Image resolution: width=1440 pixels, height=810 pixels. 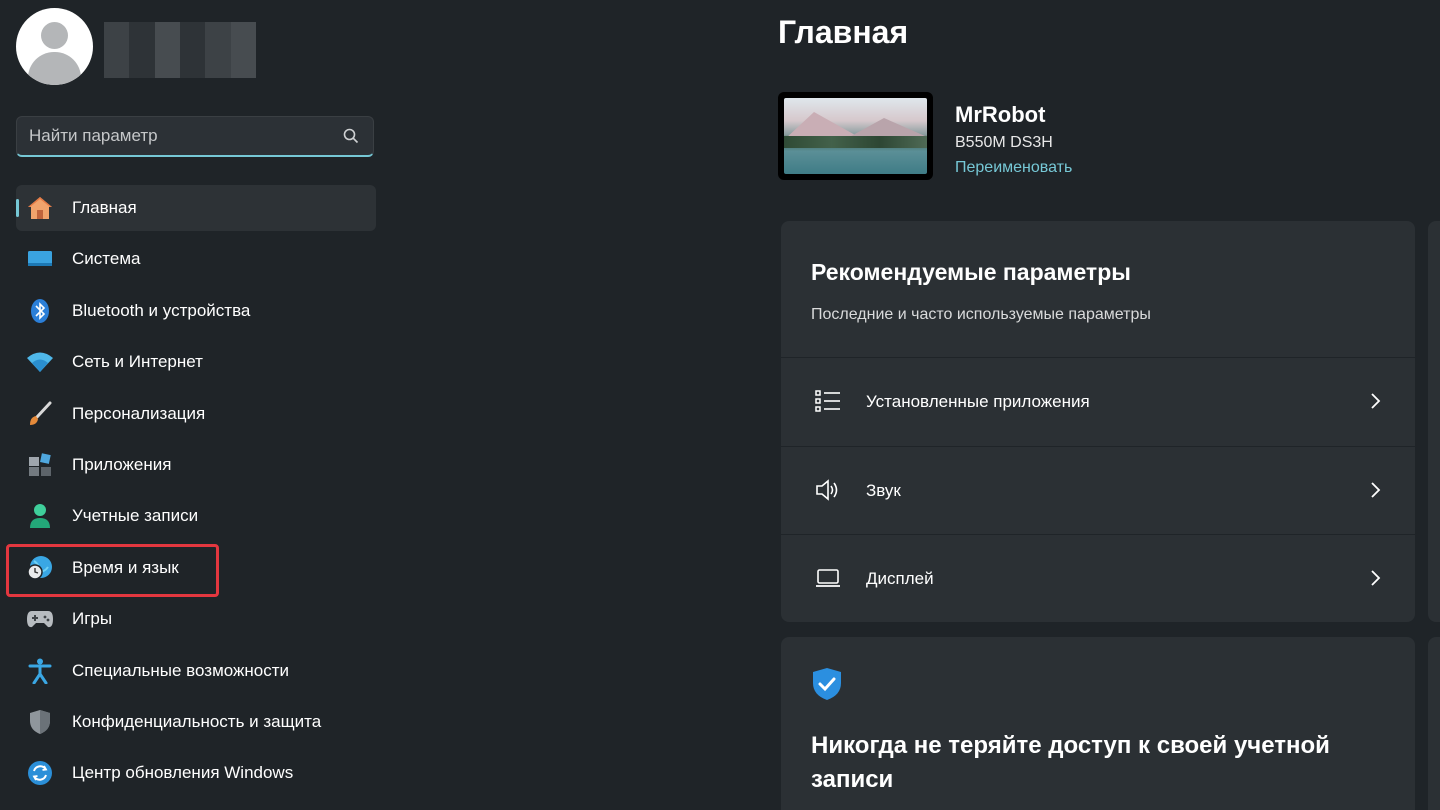 What do you see at coordinates (1078, 137) in the screenshot?
I see `device-info: MrRobot B550M DS3H Переименовать` at bounding box center [1078, 137].